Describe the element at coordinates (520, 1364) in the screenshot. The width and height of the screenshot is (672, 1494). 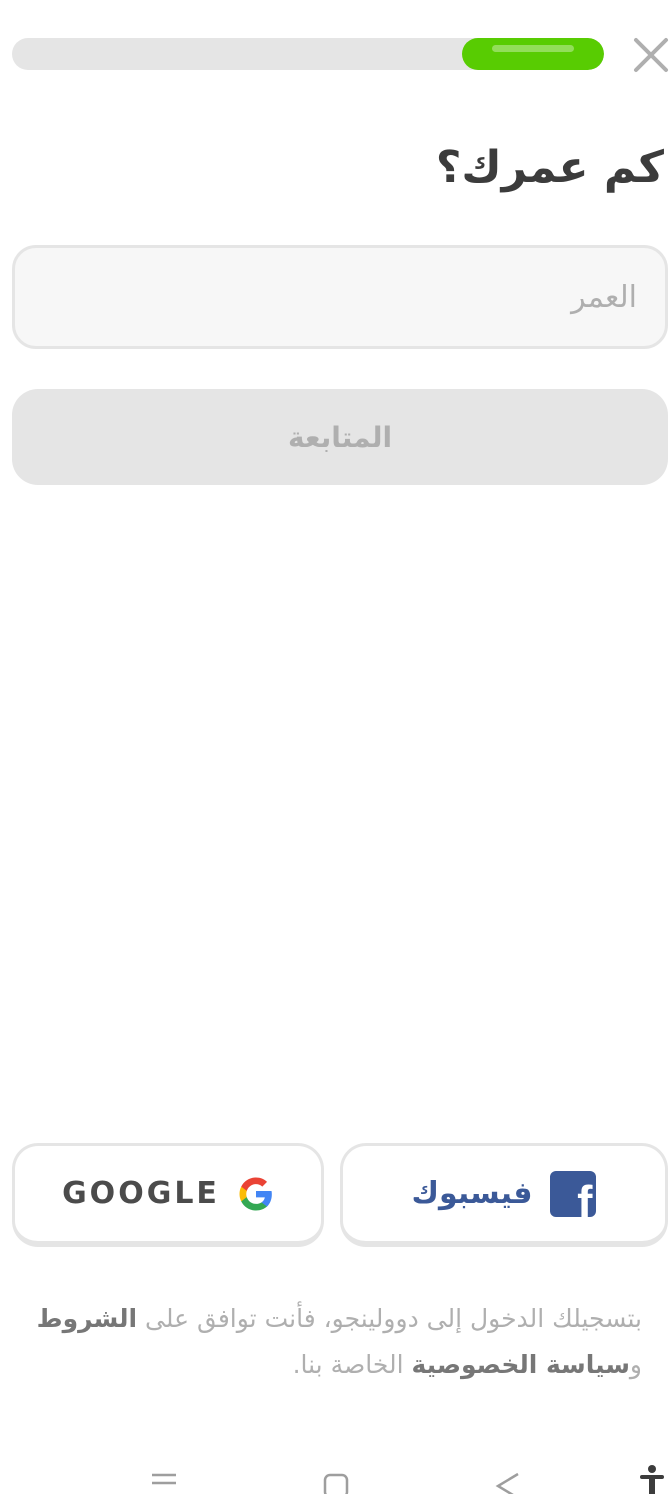
I see `privacy-policy-link: سياسة الخصوصية` at that location.